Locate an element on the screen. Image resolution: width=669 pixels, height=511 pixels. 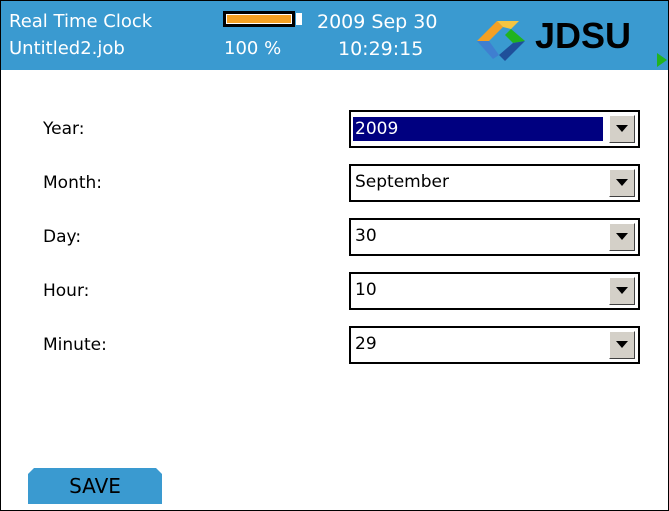
current-time: 10:29:15 is located at coordinates (381, 49).